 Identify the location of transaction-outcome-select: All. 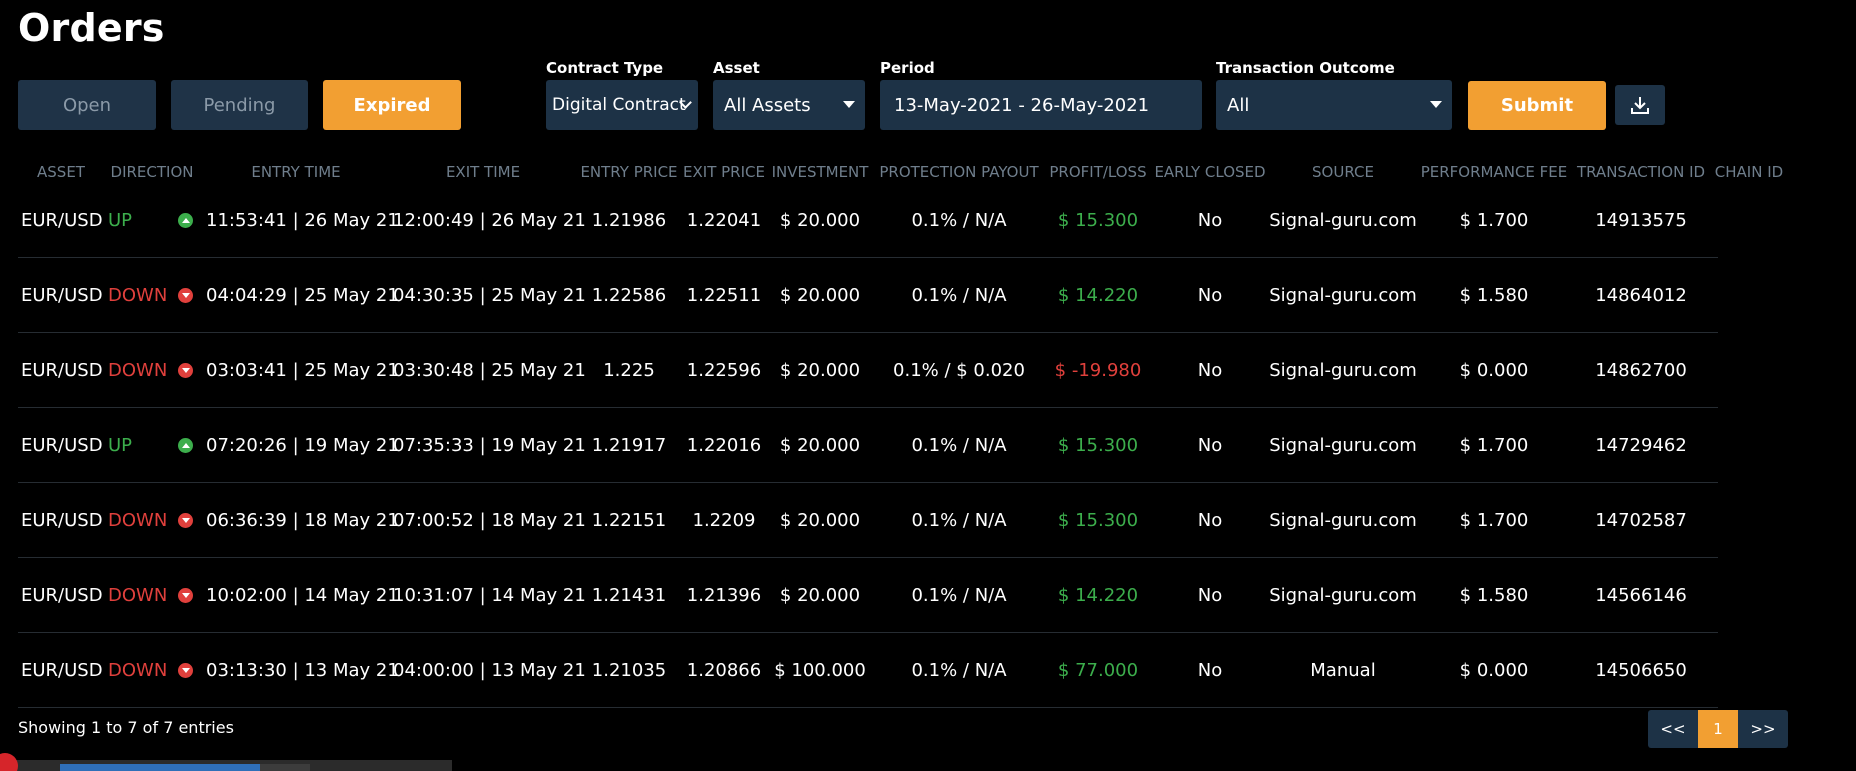
(1334, 105).